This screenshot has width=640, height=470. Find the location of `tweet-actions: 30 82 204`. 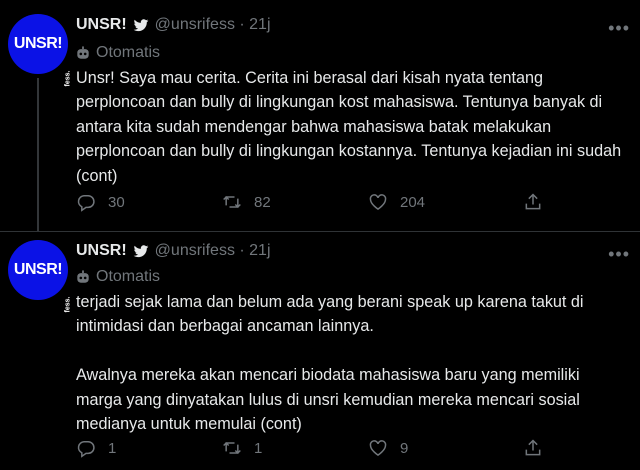

tweet-actions: 30 82 204 is located at coordinates (316, 204).